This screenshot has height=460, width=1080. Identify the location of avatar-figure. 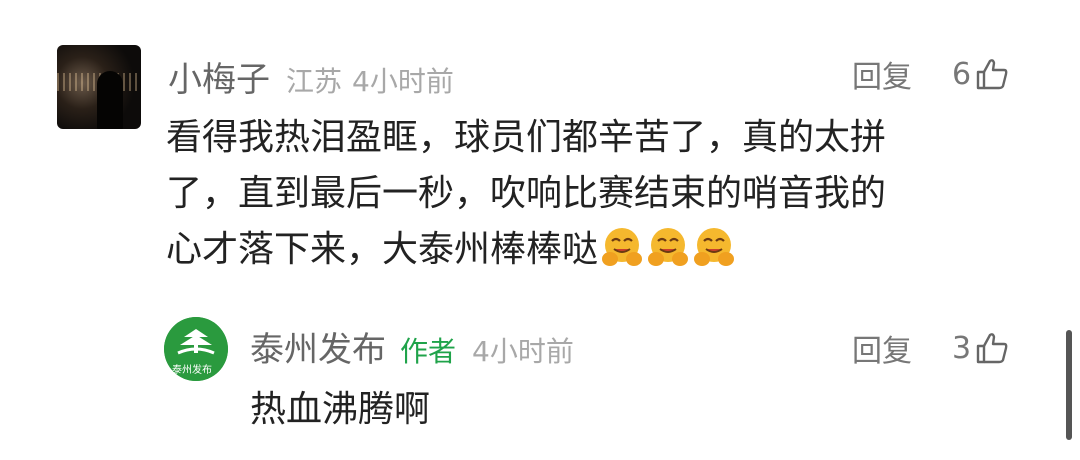
(110, 100).